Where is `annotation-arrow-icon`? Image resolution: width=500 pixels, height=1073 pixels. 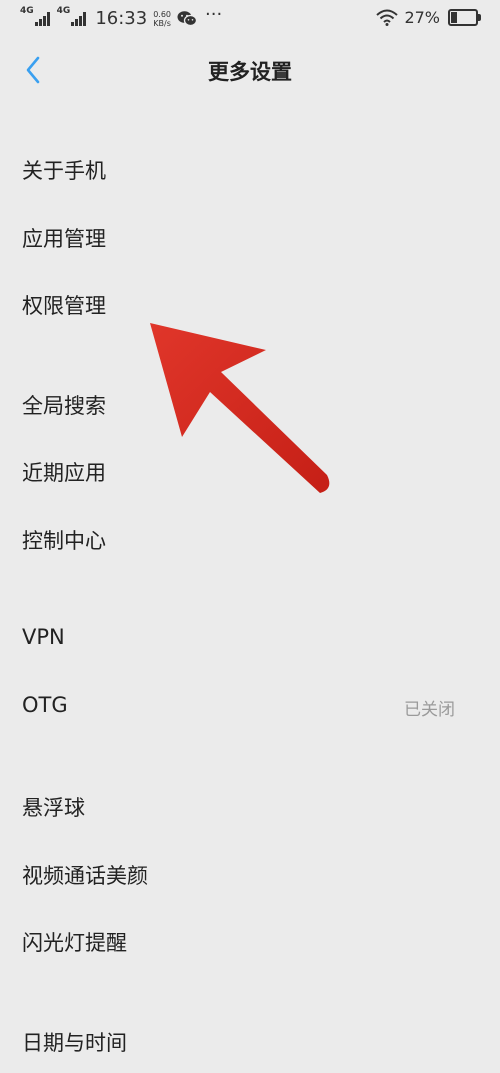 annotation-arrow-icon is located at coordinates (240, 408).